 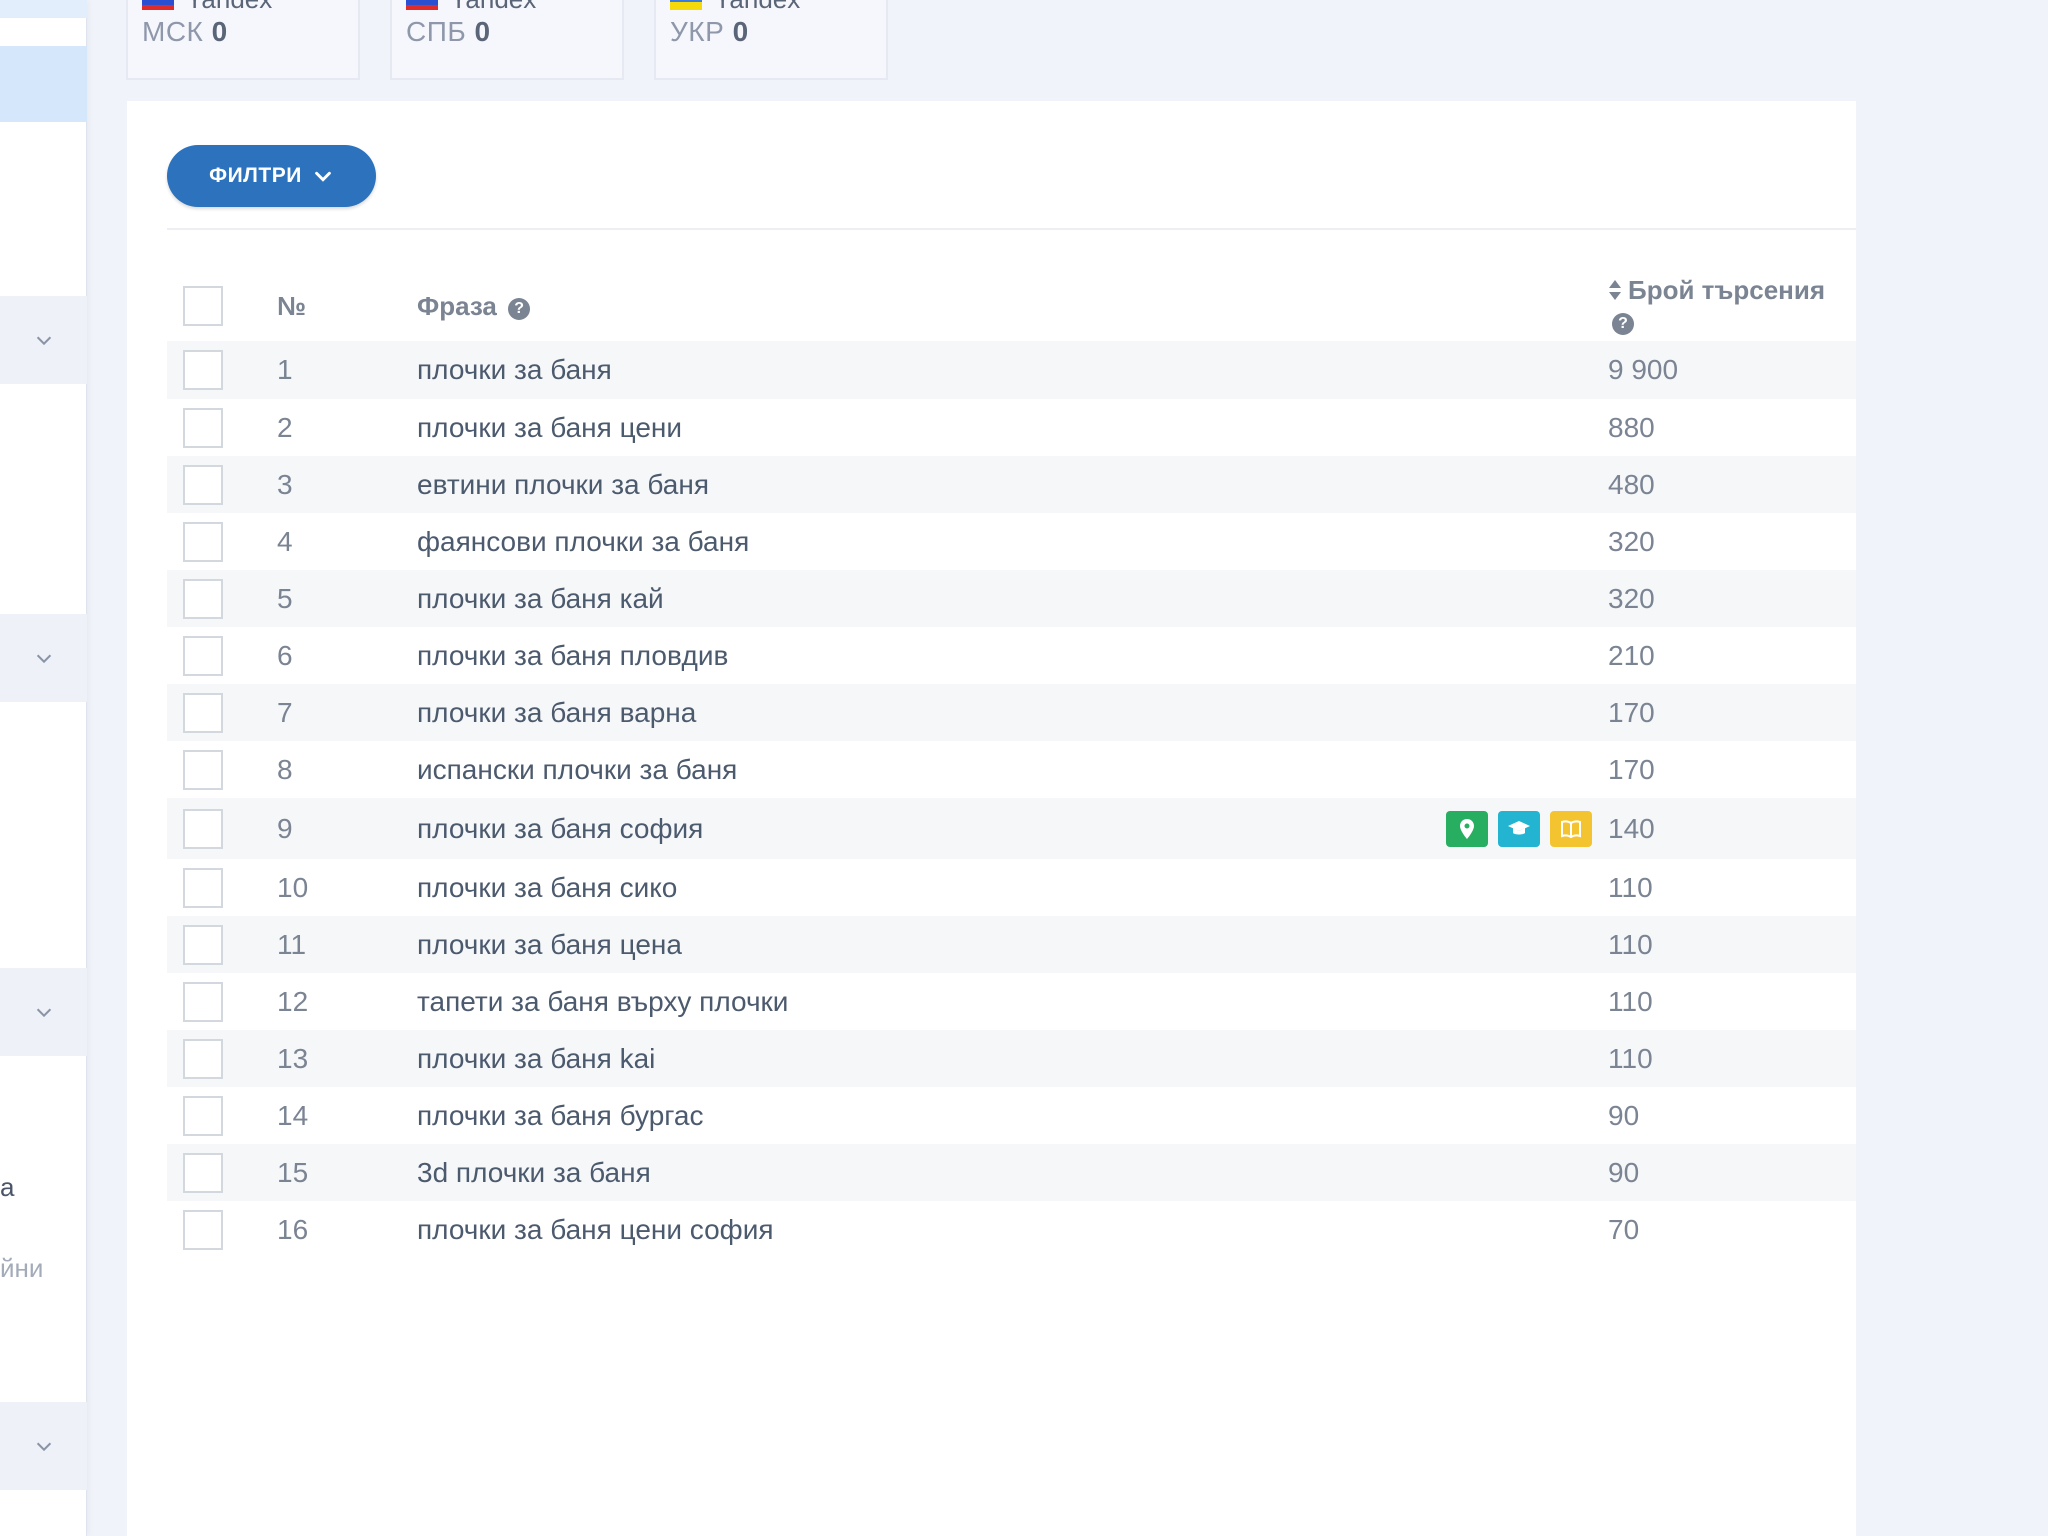 I want to click on row-phrase: плочки за баня софия, so click(x=1012, y=828).